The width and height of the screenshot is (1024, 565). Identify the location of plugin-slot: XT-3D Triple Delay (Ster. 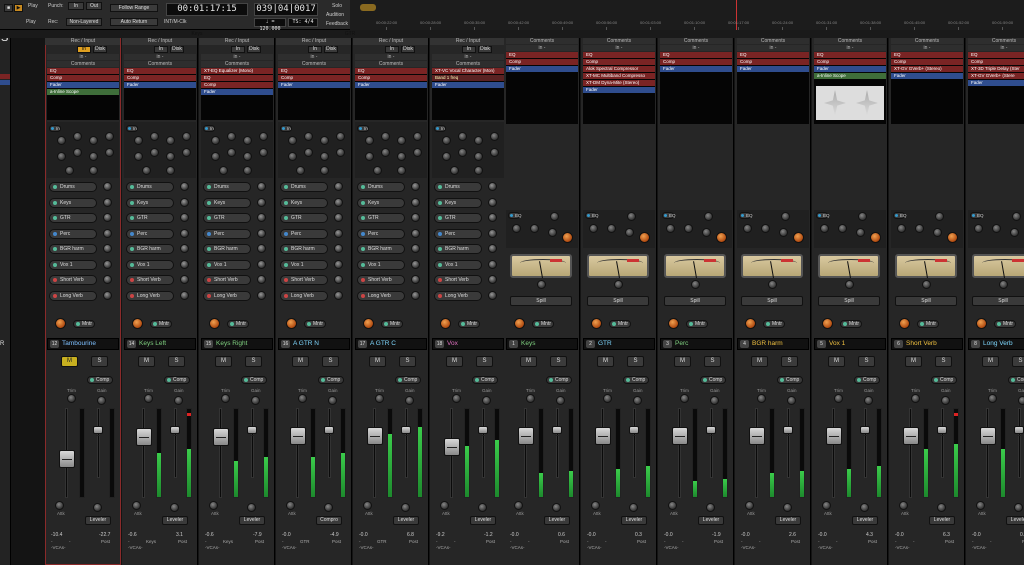
(996, 69).